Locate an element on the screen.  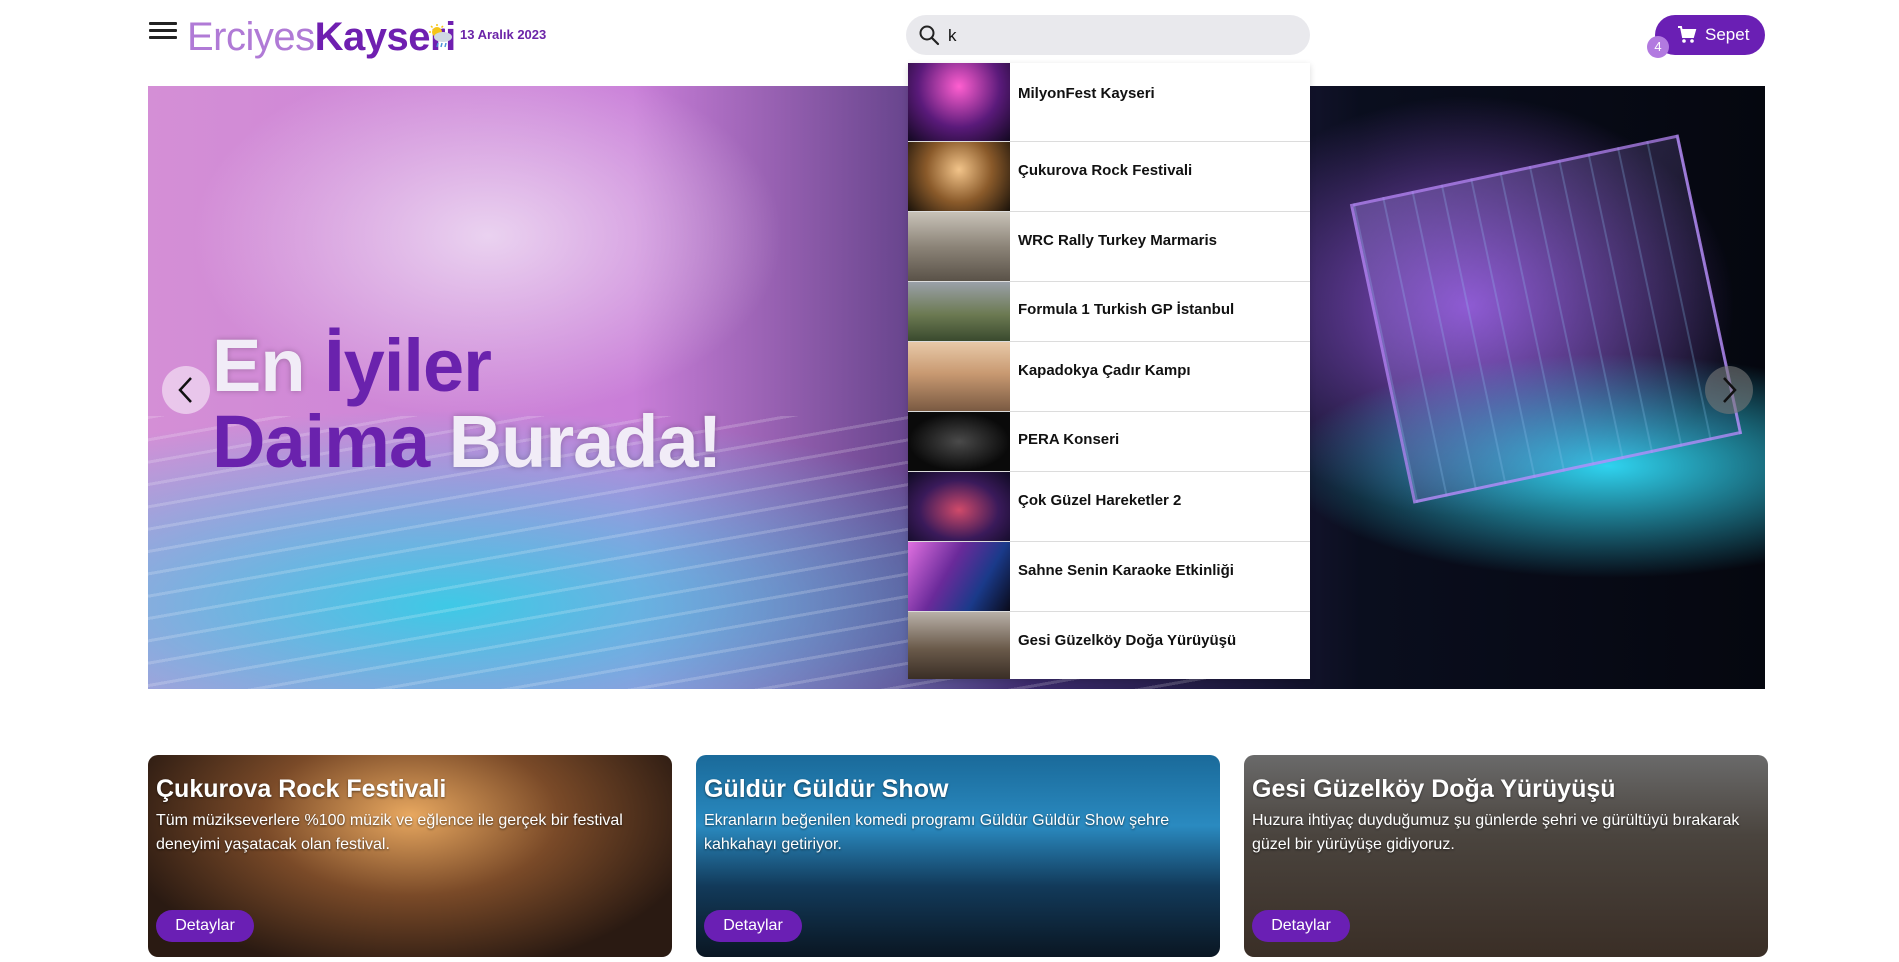
cart-count-badge: 4 is located at coordinates (1658, 47).